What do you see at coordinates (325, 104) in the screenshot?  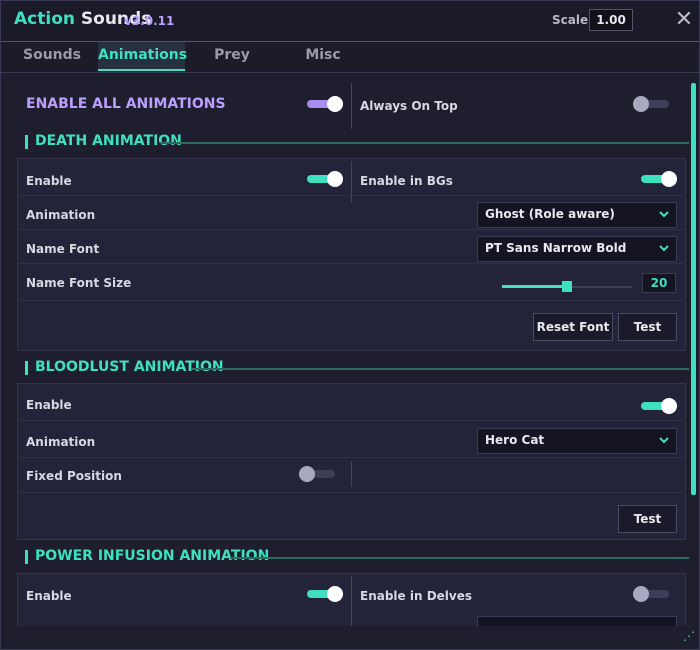 I see `enable-all-toggle` at bounding box center [325, 104].